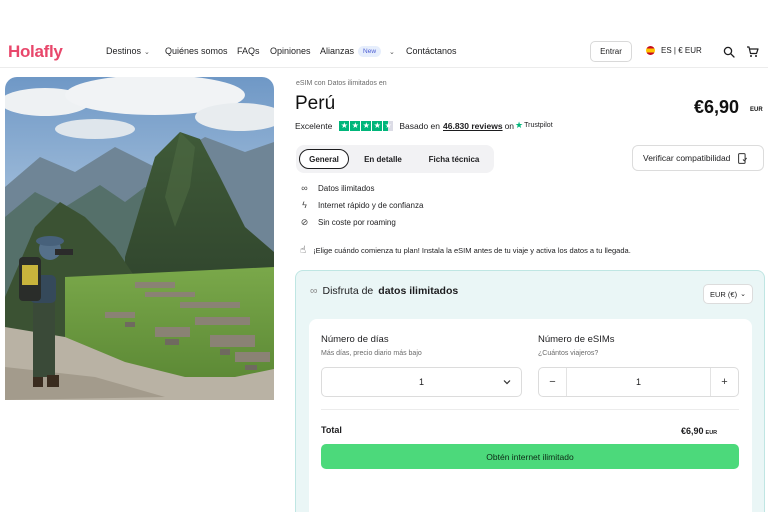  What do you see at coordinates (341, 83) in the screenshot?
I see `product-eyebrow: eSIM con Datos ilimitados en` at bounding box center [341, 83].